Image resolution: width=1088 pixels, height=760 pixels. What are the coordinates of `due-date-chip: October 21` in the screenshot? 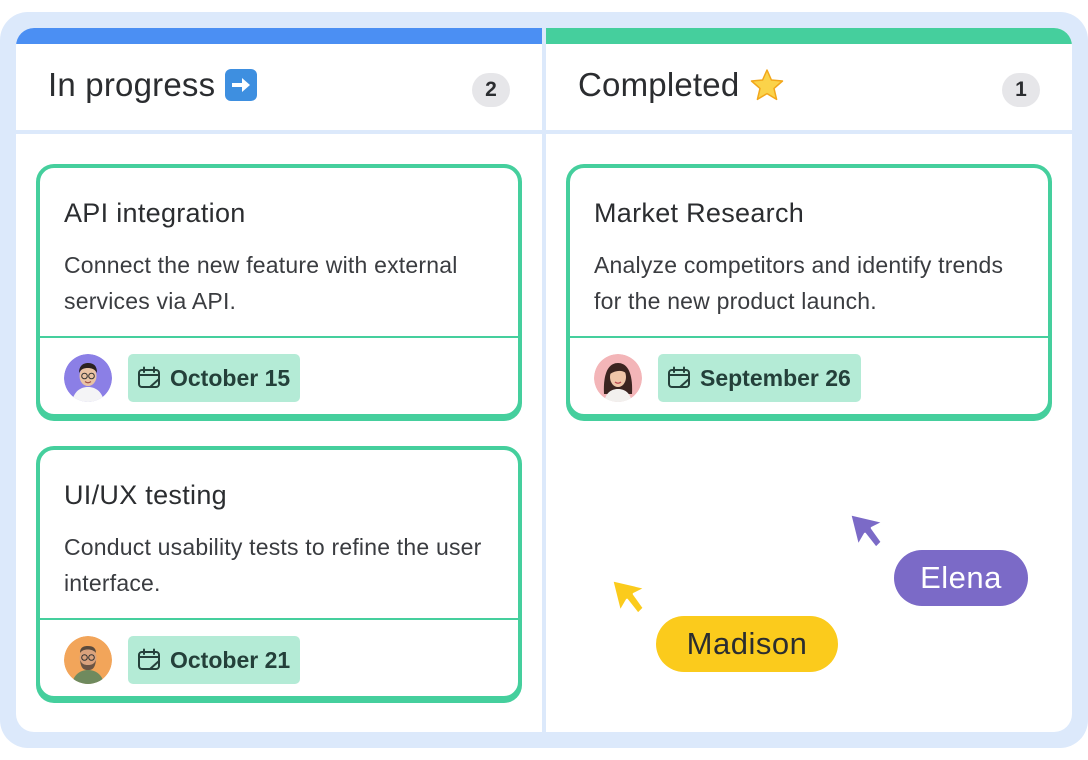 It's located at (214, 660).